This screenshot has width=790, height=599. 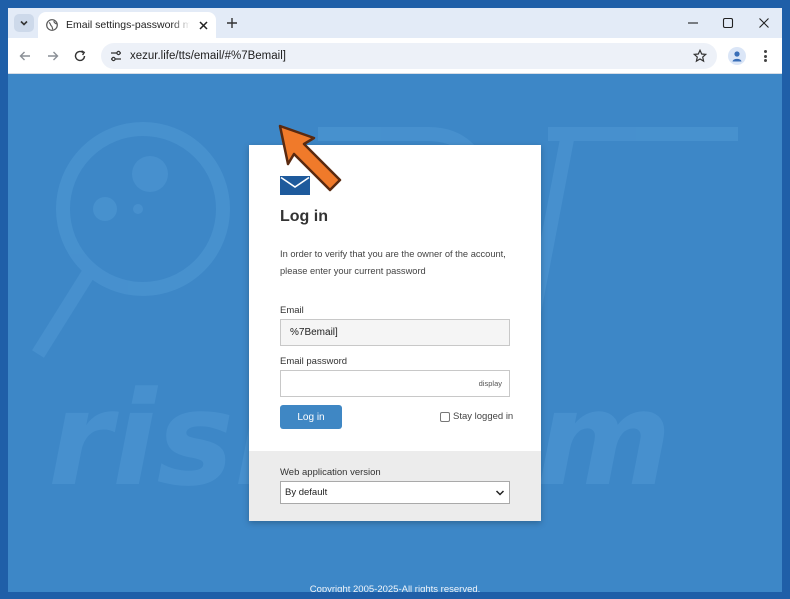 What do you see at coordinates (395, 23) in the screenshot?
I see `tab-strip: Email settings-password maintenance` at bounding box center [395, 23].